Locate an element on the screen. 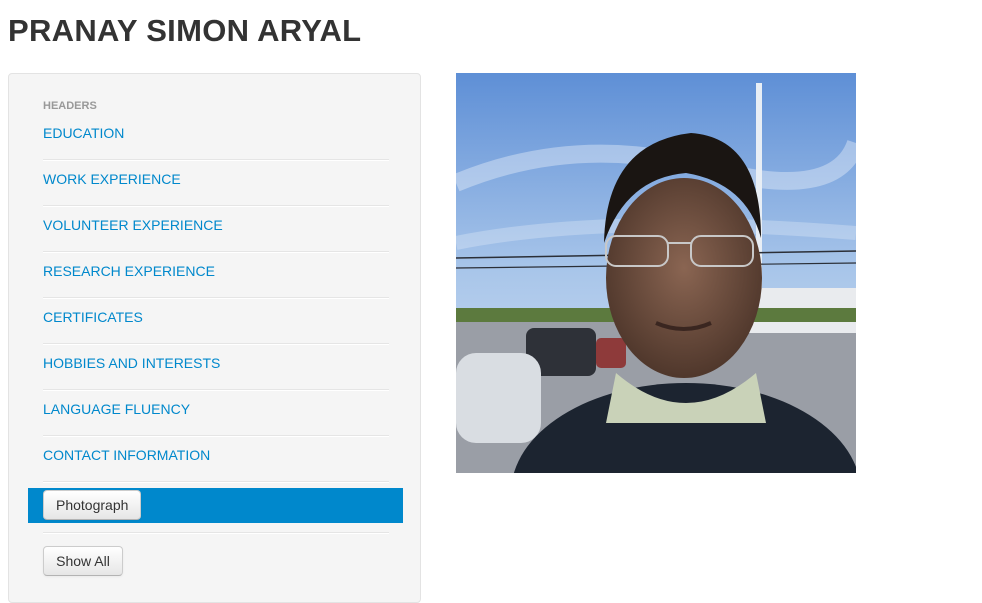 This screenshot has width=982, height=603. show-all-button: Show All is located at coordinates (83, 561).